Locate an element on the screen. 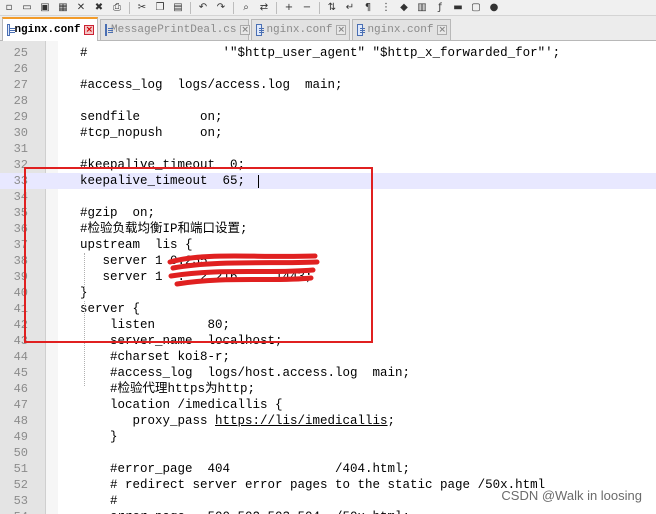 This screenshot has height=514, width=656. monitor-icon: ▢ is located at coordinates (476, 8).